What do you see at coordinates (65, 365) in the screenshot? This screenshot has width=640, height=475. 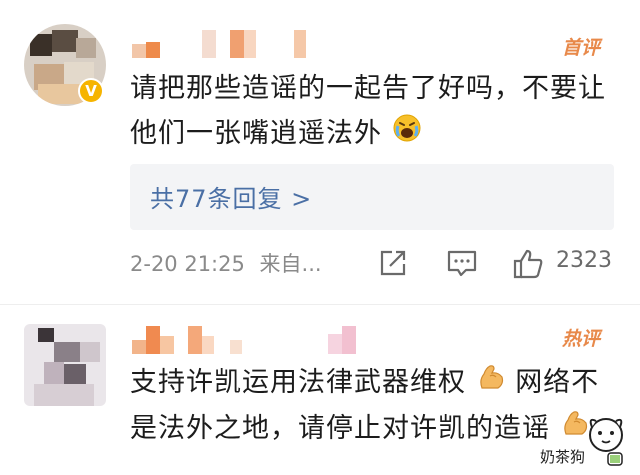 I see `avatar` at bounding box center [65, 365].